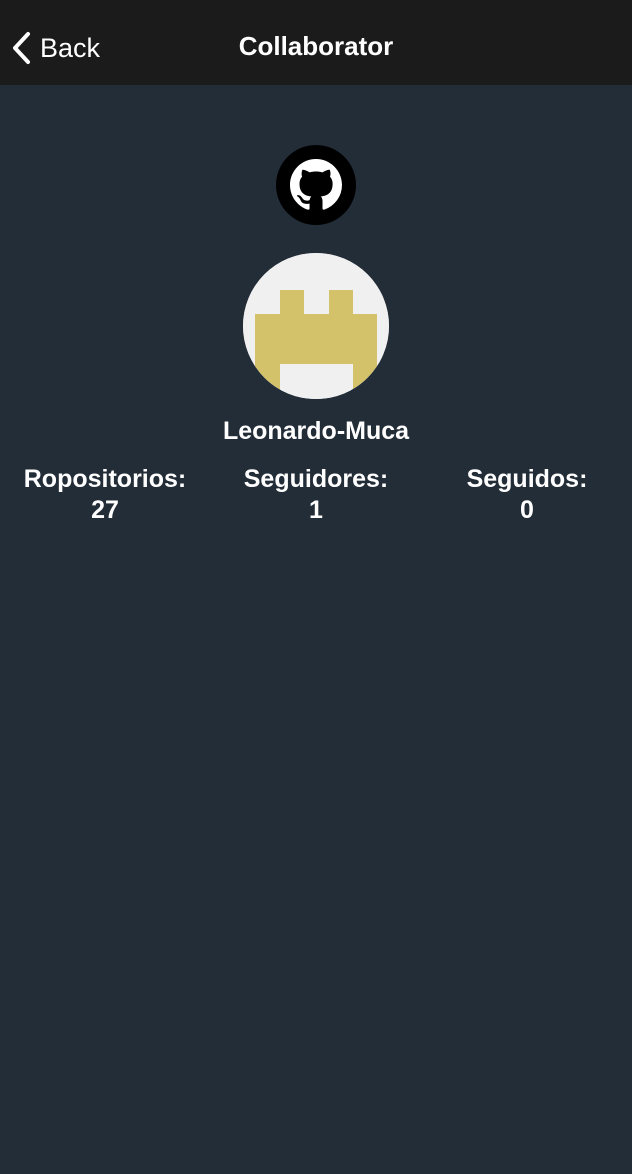 The image size is (632, 1174). Describe the element at coordinates (316, 431) in the screenshot. I see `username: Leonardo-Muca` at that location.